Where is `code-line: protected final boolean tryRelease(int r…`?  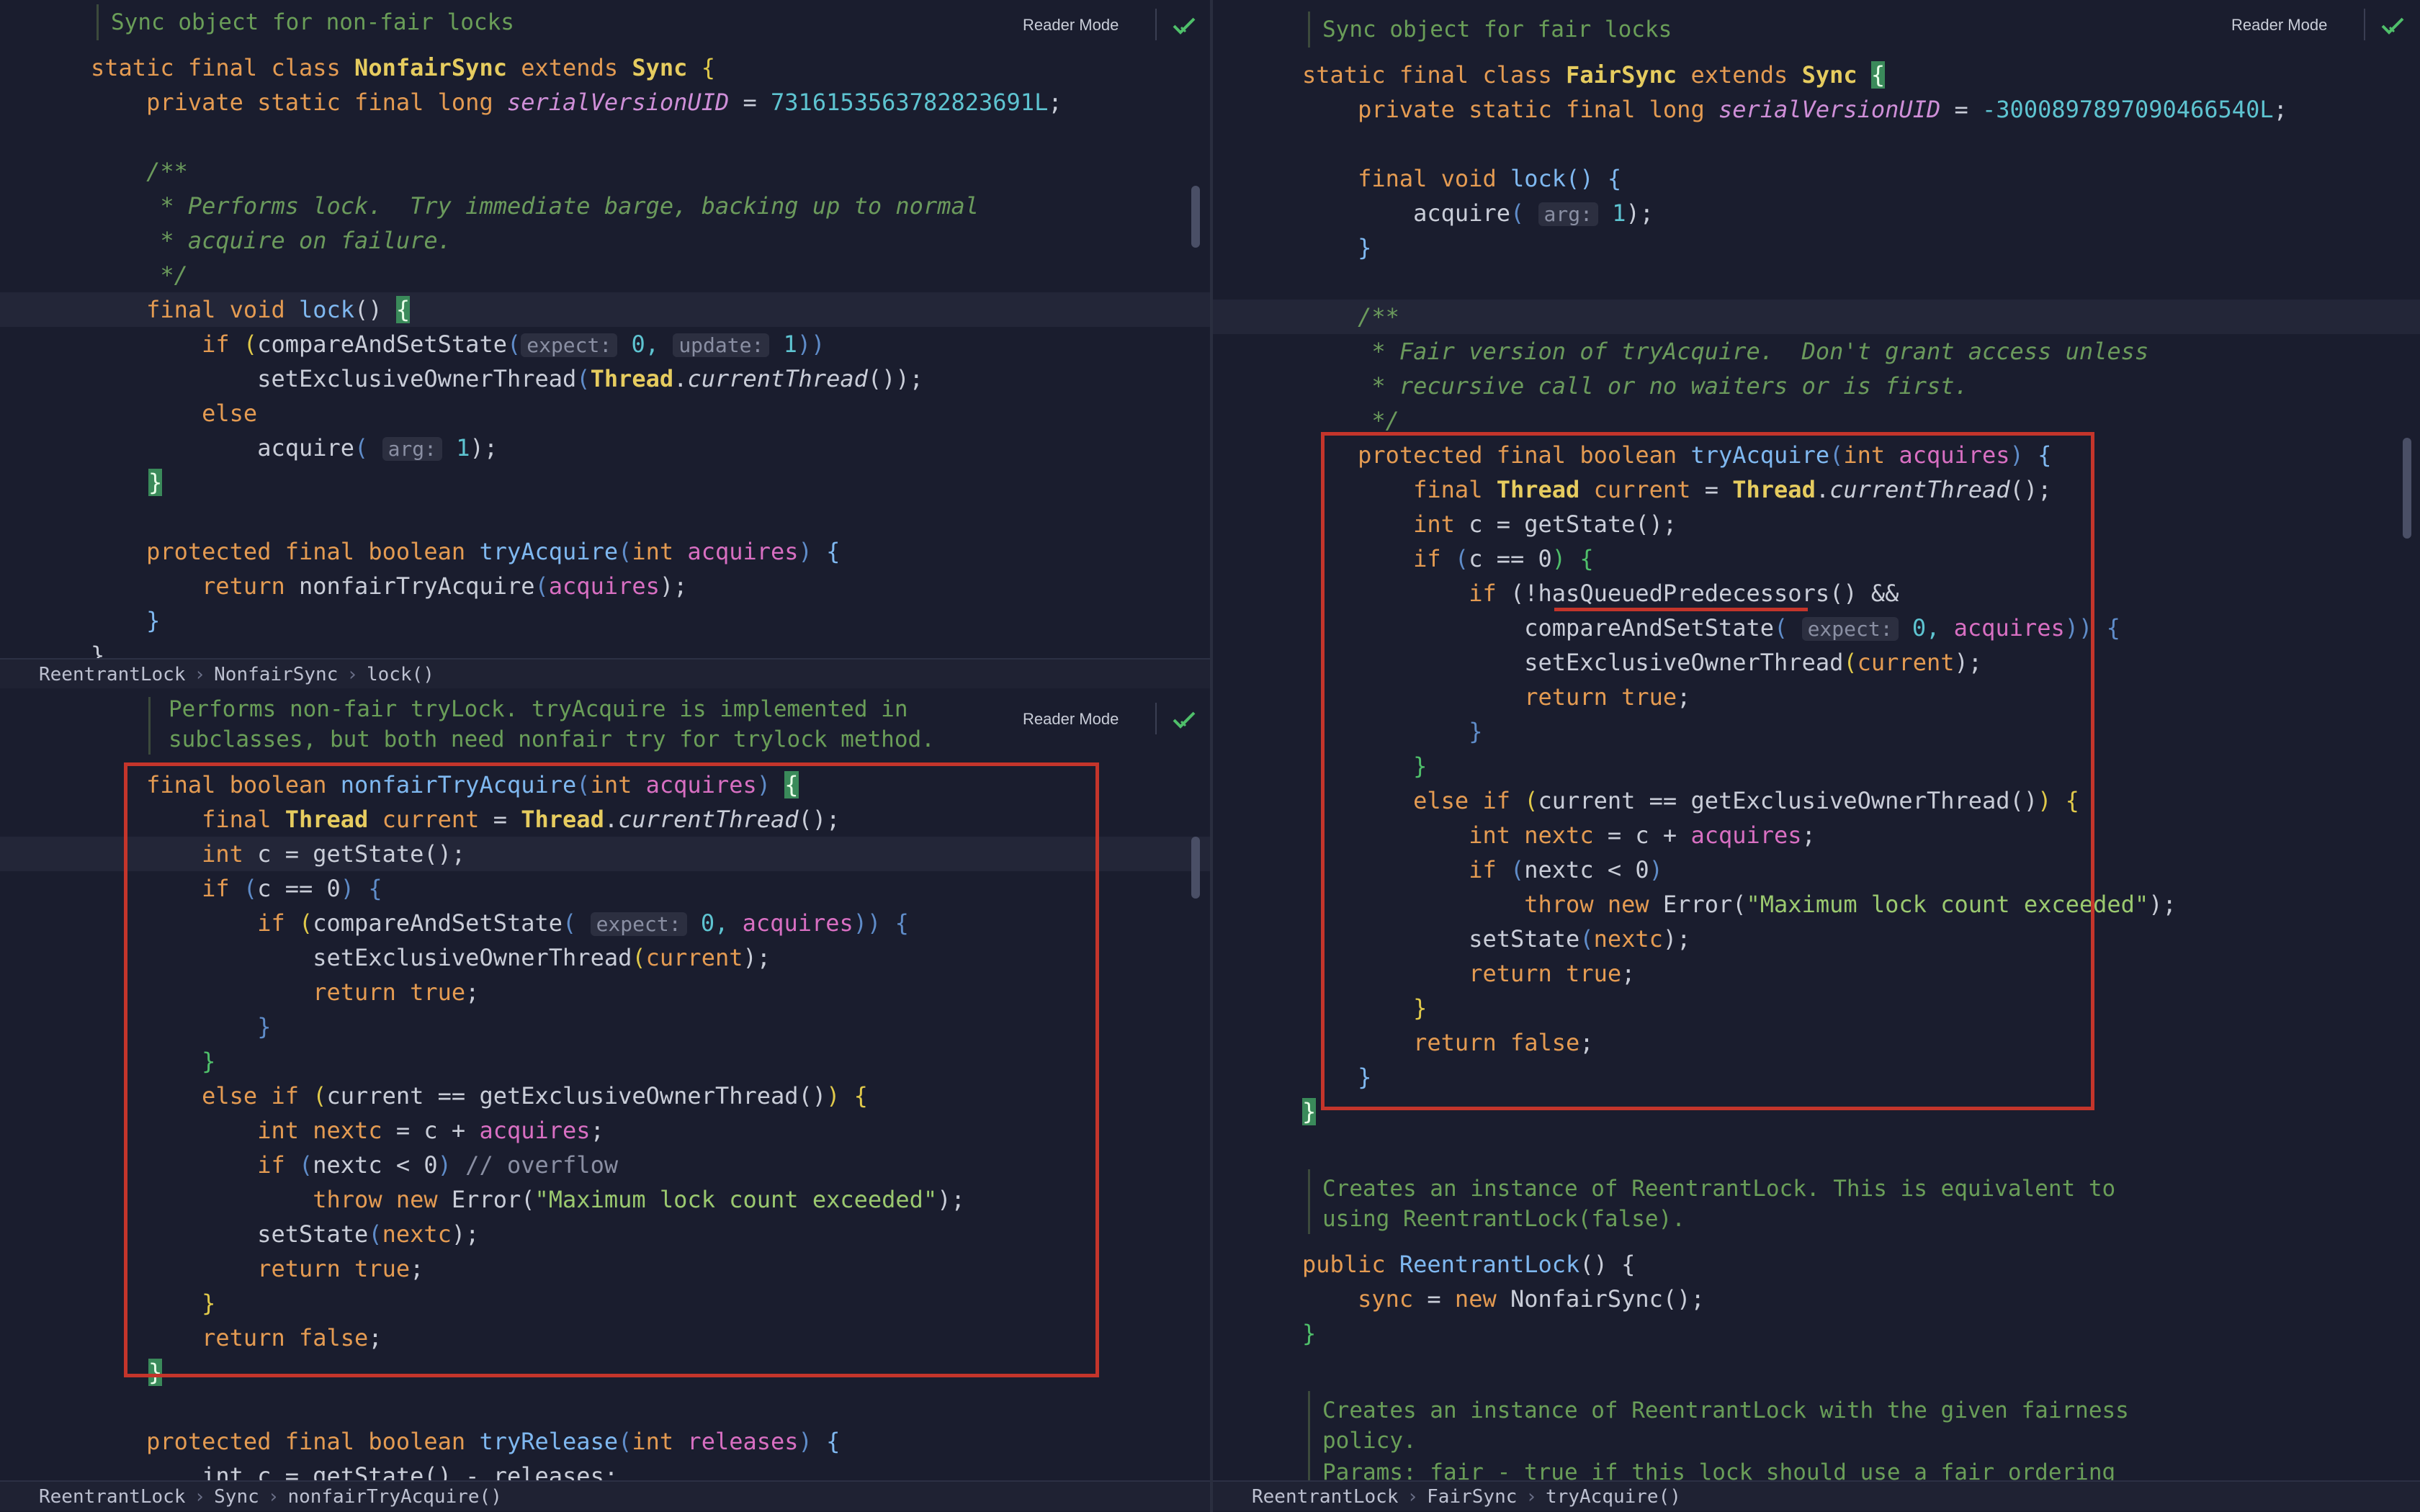
code-line: protected final boolean tryRelease(int r… is located at coordinates (466, 1441).